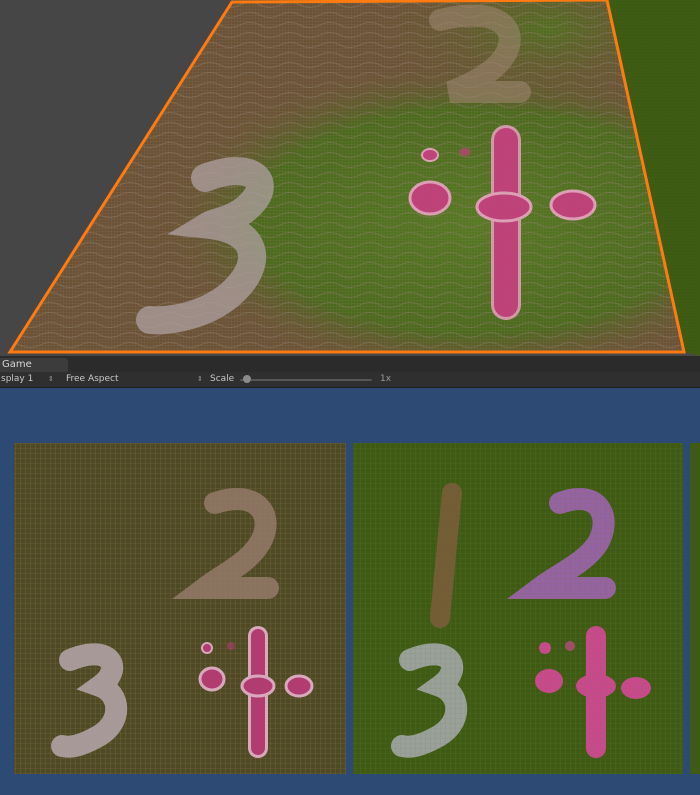 This screenshot has width=700, height=795. What do you see at coordinates (350, 364) in the screenshot?
I see `tab-bar` at bounding box center [350, 364].